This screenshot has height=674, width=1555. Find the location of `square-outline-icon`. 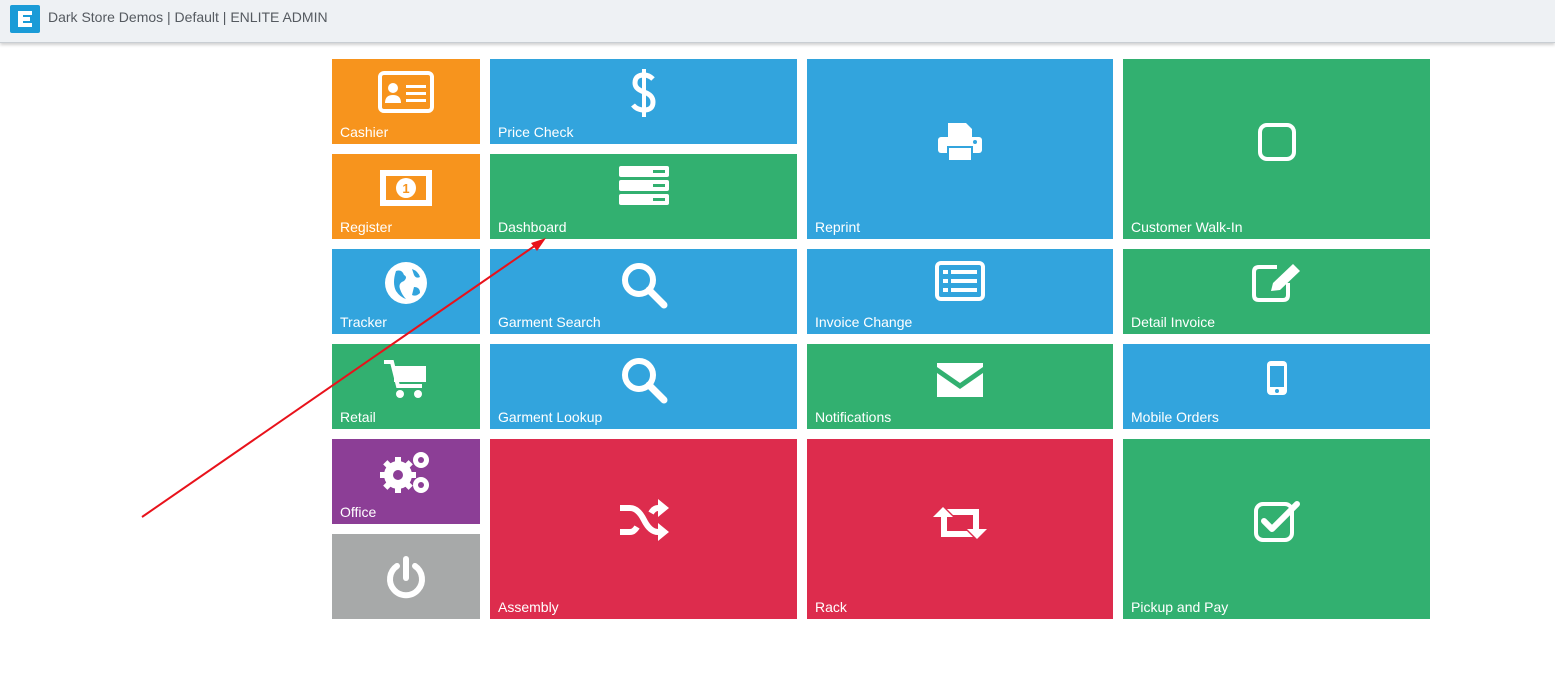

square-outline-icon is located at coordinates (1277, 144).